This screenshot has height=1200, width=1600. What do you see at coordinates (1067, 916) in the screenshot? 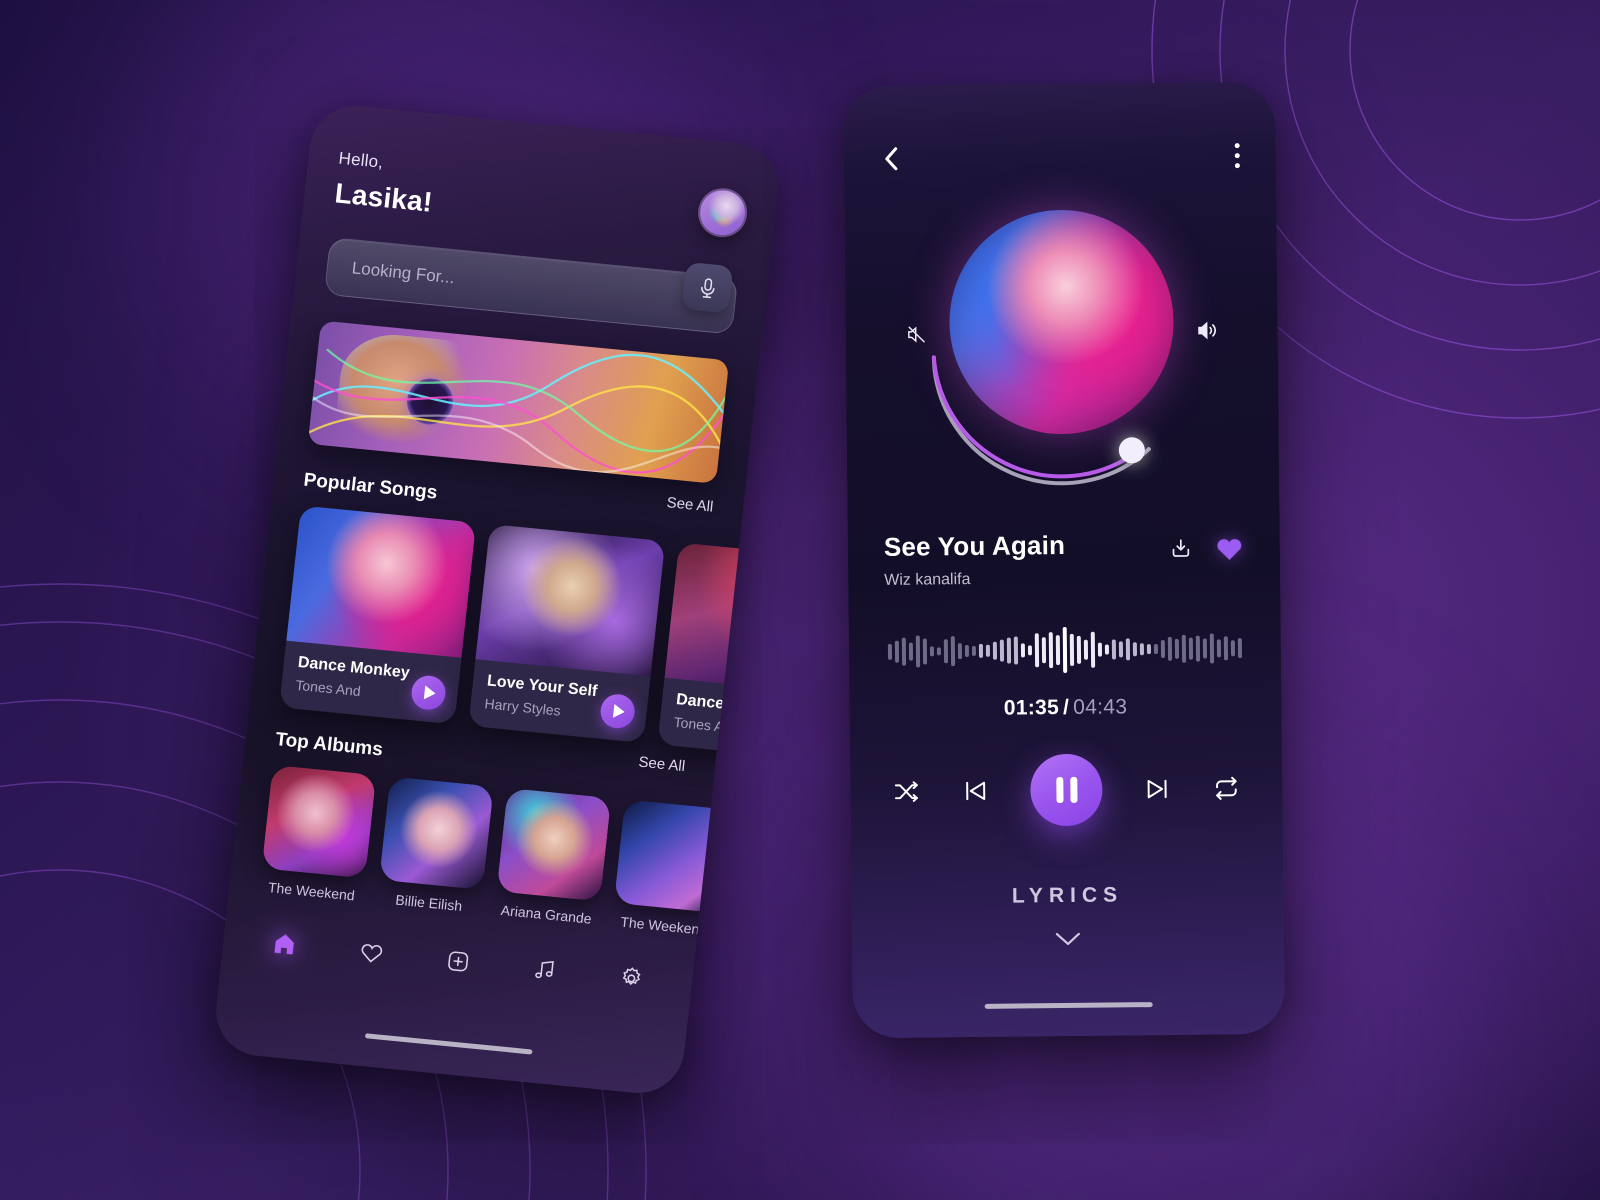
I see `lyrics-section: LYRICS` at bounding box center [1067, 916].